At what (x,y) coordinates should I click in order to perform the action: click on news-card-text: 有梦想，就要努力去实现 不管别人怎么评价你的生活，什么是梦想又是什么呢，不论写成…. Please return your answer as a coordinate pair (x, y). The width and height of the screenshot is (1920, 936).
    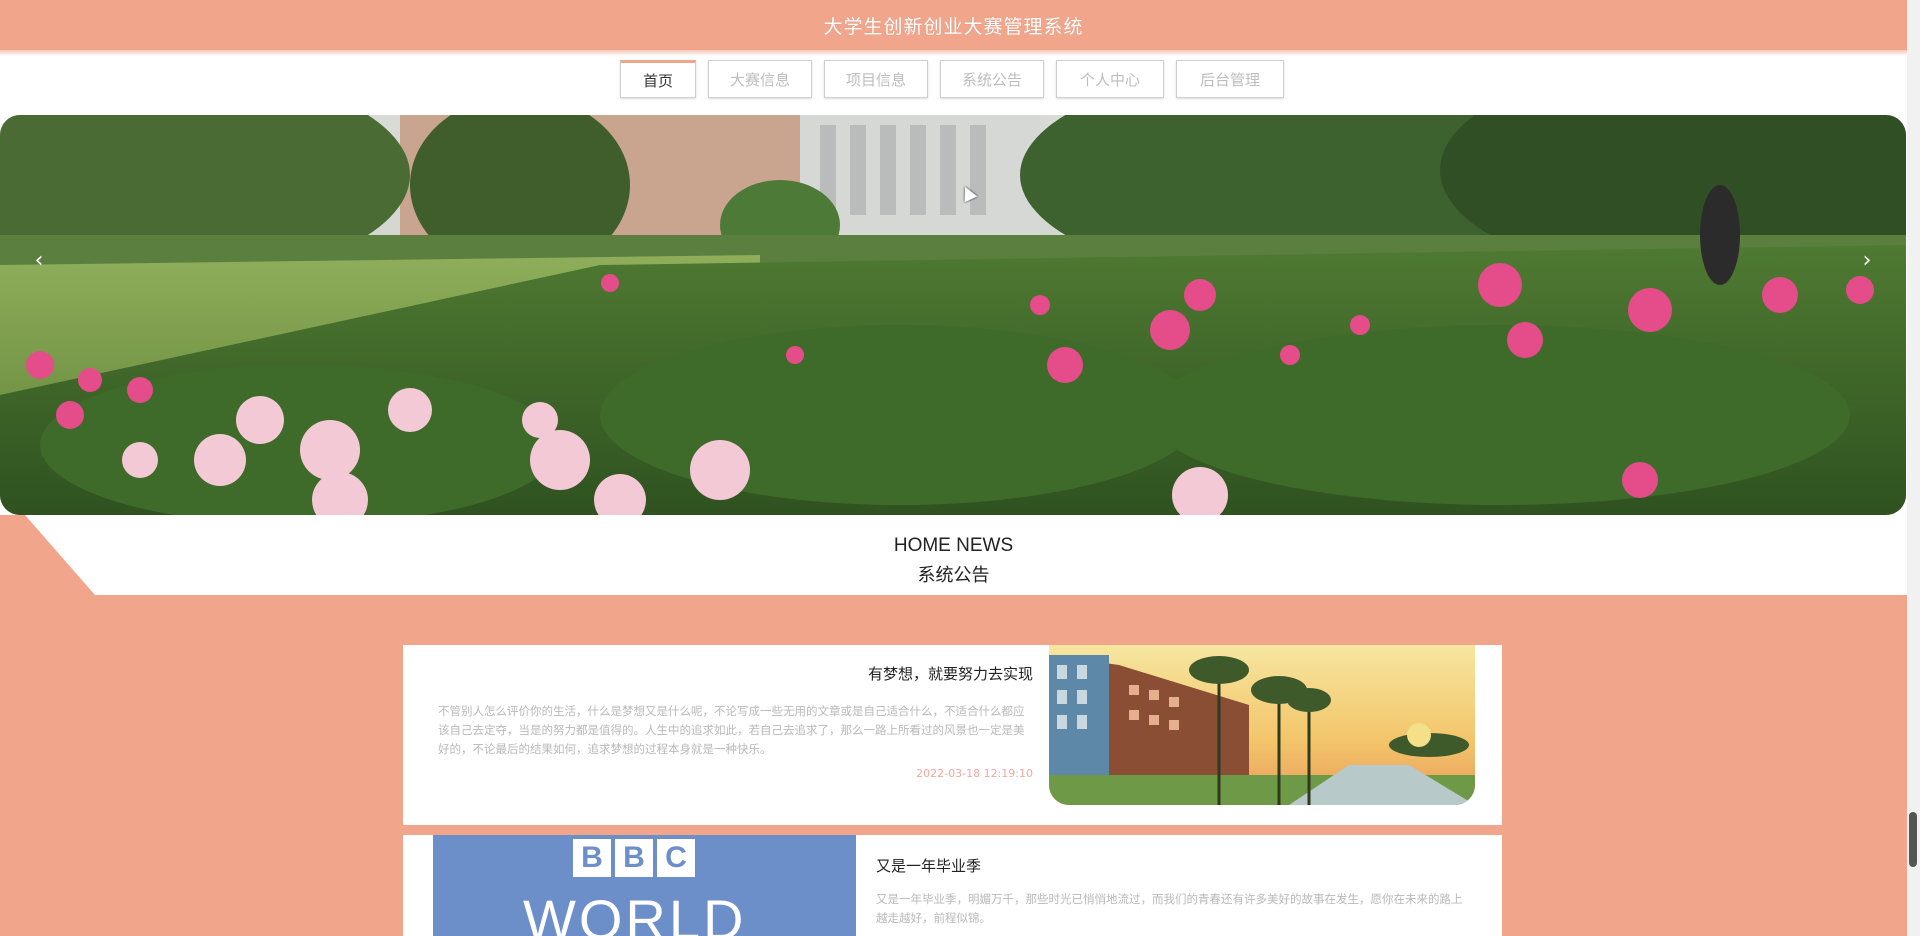
    Looking at the image, I should click on (735, 721).